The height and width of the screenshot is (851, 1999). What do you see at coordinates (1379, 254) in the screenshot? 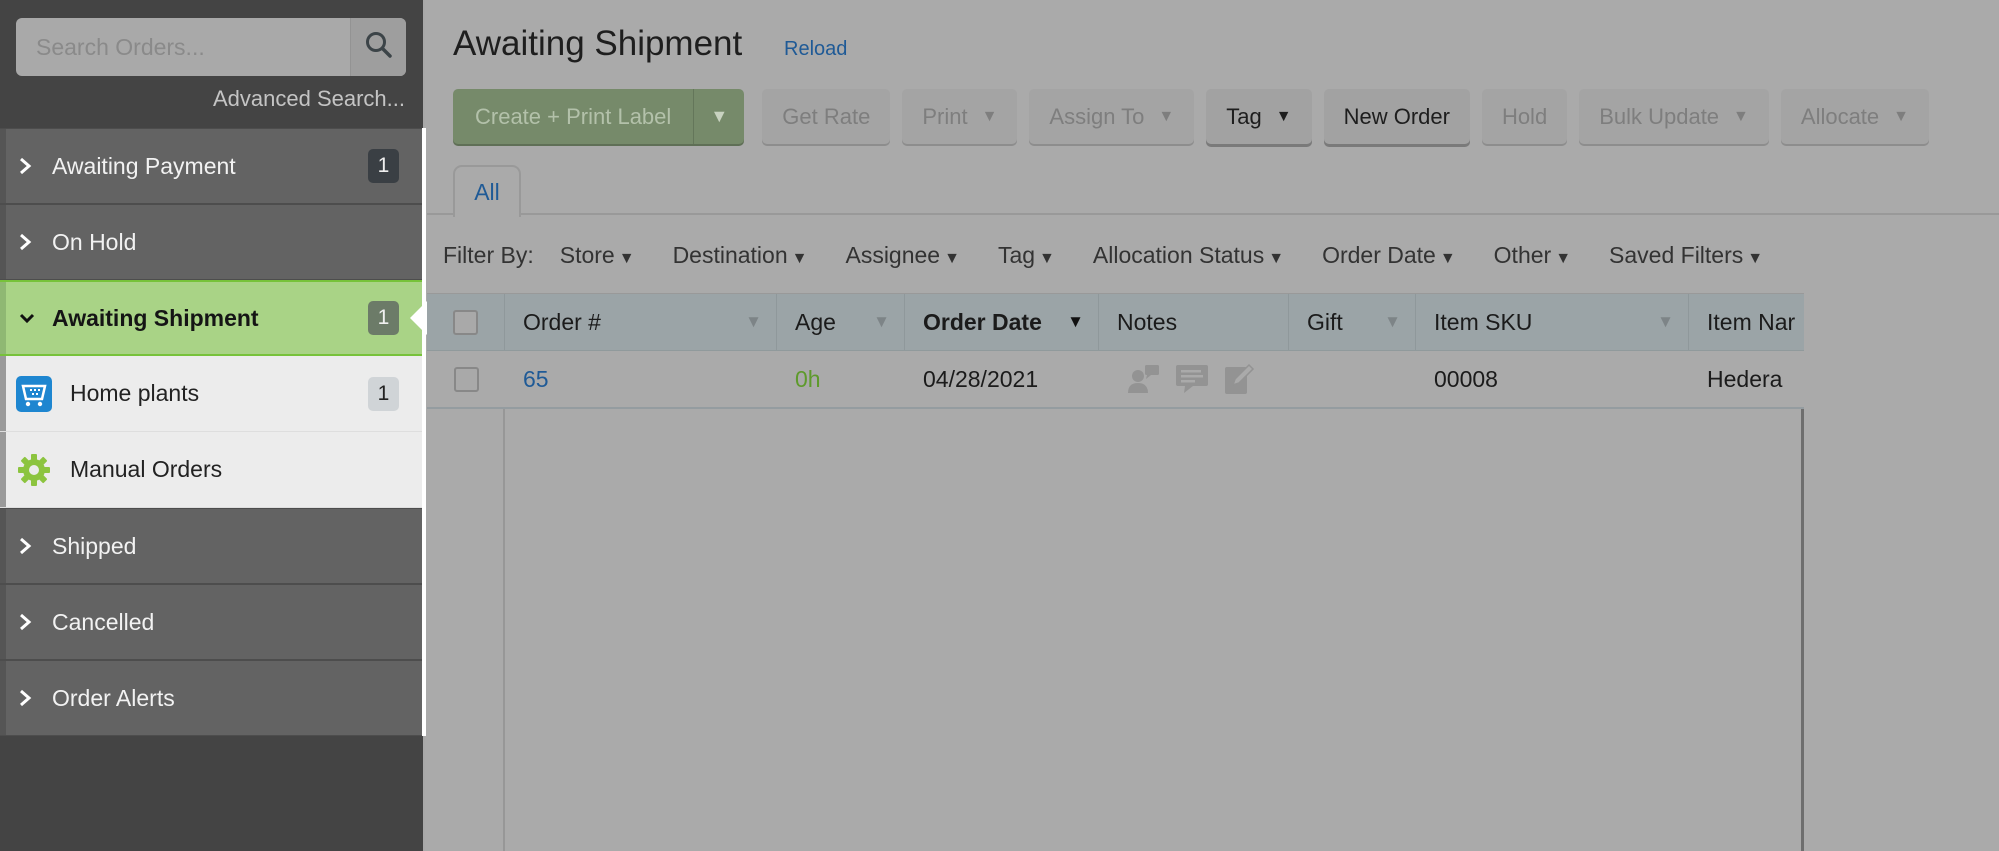
I see `filter-label: Order Date` at bounding box center [1379, 254].